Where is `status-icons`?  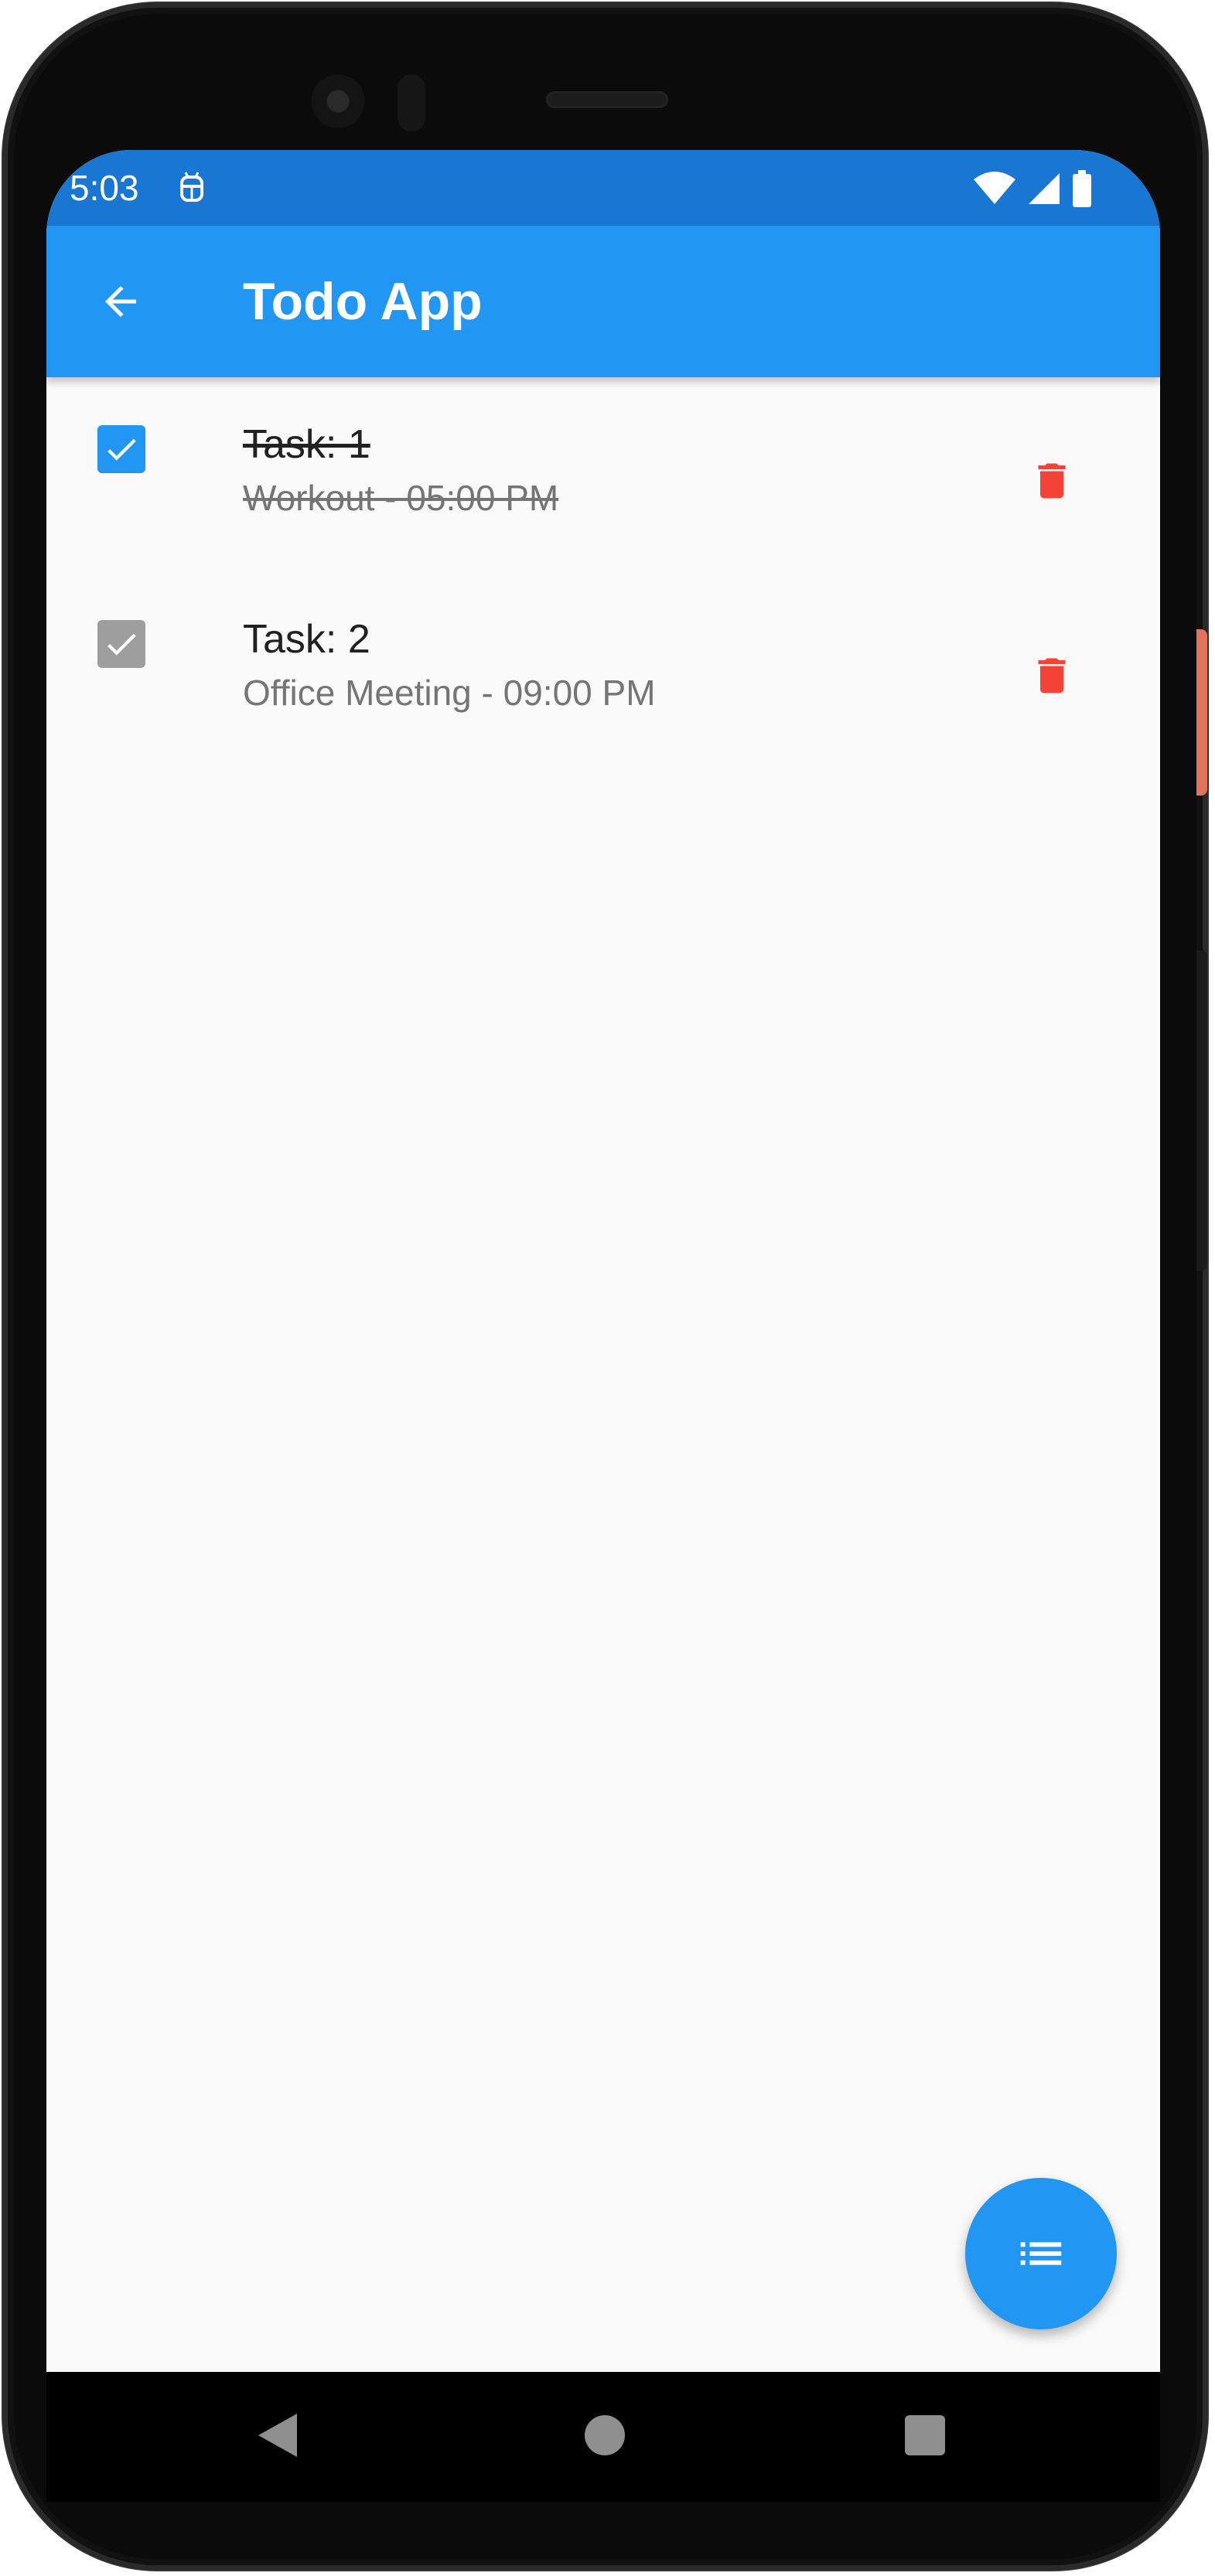
status-icons is located at coordinates (1032, 188).